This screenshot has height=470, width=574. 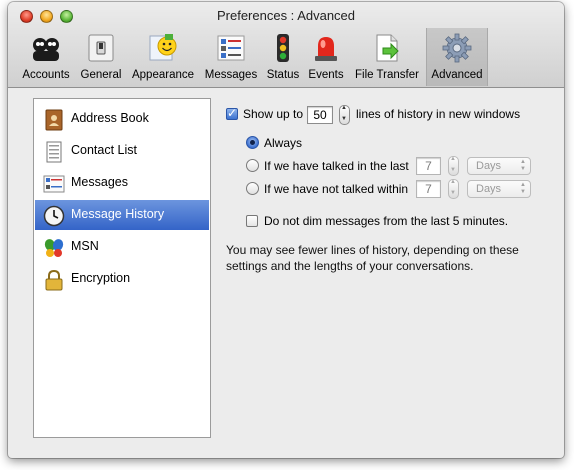 What do you see at coordinates (428, 166) in the screenshot?
I see `talked-in-last-field: 7` at bounding box center [428, 166].